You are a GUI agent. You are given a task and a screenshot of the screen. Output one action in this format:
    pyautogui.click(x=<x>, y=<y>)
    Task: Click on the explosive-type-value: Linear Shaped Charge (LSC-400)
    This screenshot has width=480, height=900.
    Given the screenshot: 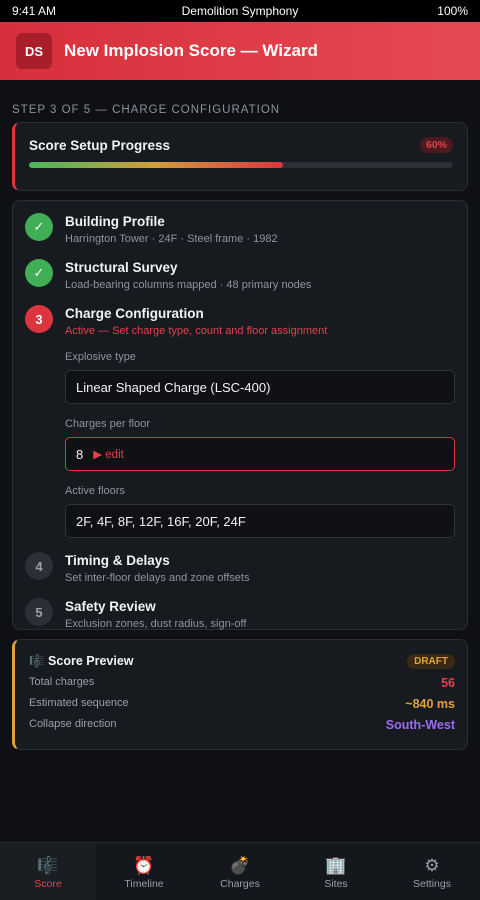 What is the action you would take?
    pyautogui.click(x=173, y=387)
    